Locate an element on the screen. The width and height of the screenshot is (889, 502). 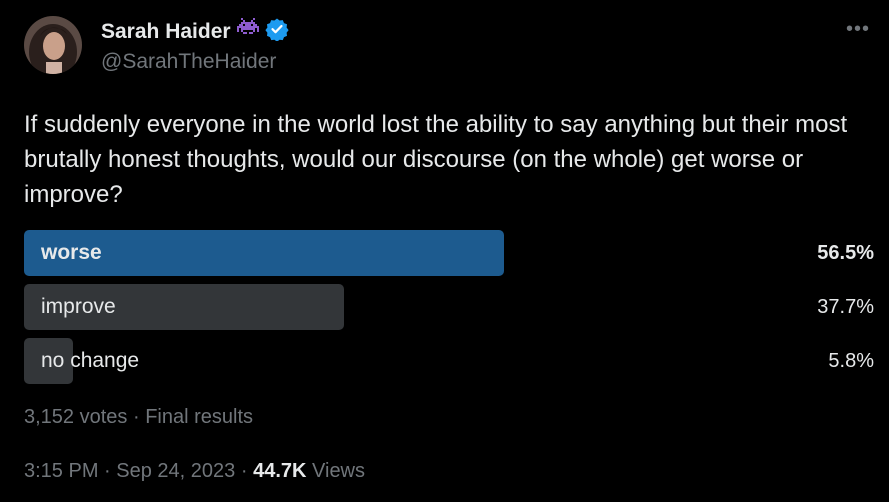
poll-option: worse 56.5% is located at coordinates (449, 253).